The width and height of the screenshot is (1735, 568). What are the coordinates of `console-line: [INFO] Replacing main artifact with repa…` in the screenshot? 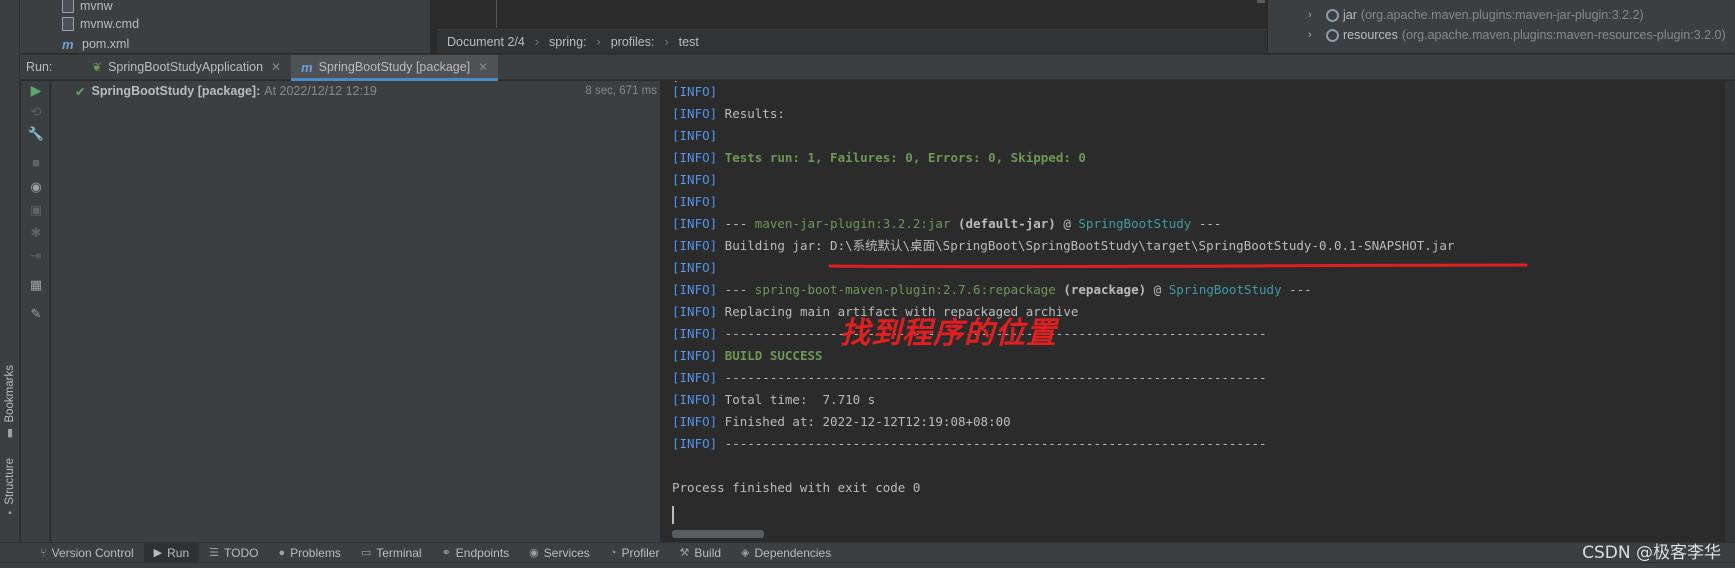 It's located at (875, 312).